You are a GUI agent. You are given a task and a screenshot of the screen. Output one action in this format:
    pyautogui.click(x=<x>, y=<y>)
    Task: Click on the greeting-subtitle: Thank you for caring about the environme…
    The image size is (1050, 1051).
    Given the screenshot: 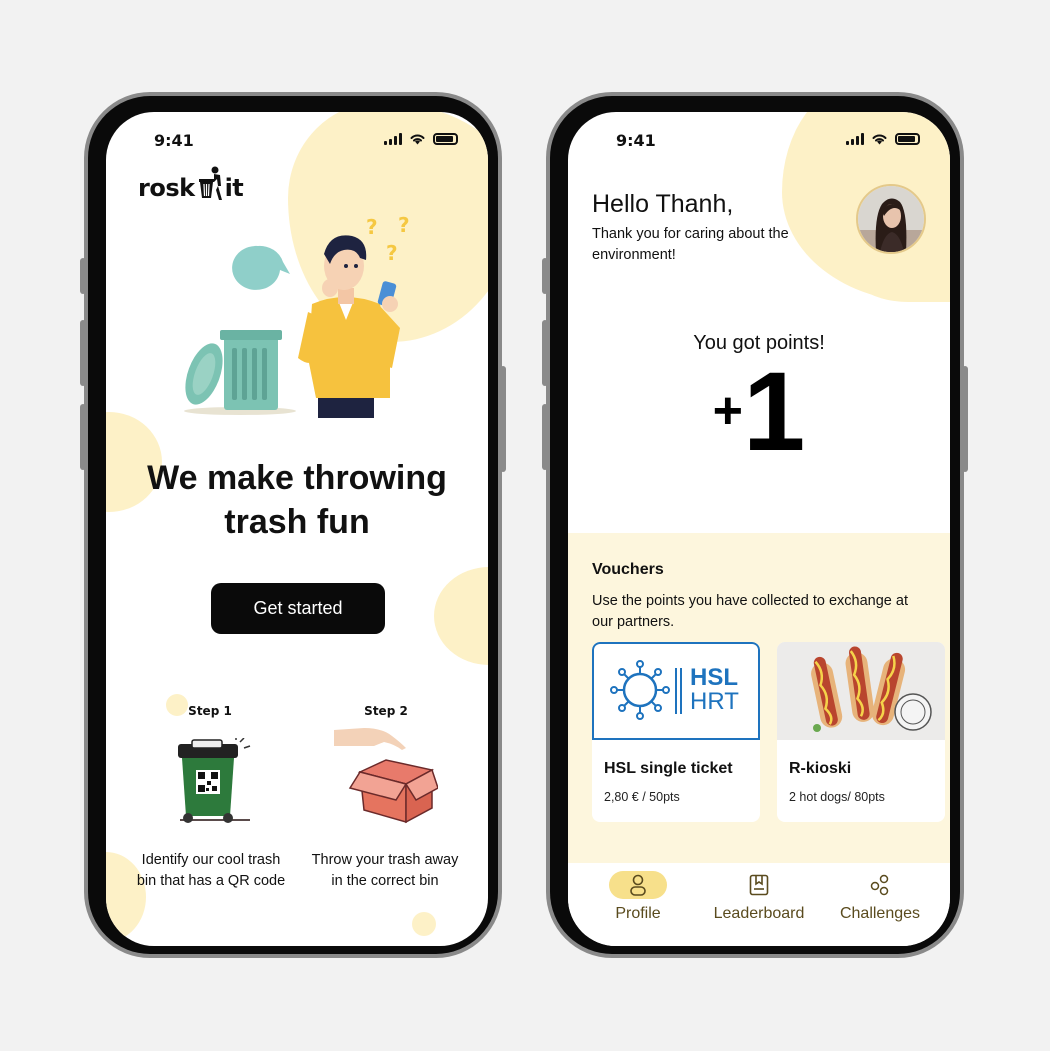 What is the action you would take?
    pyautogui.click(x=690, y=244)
    